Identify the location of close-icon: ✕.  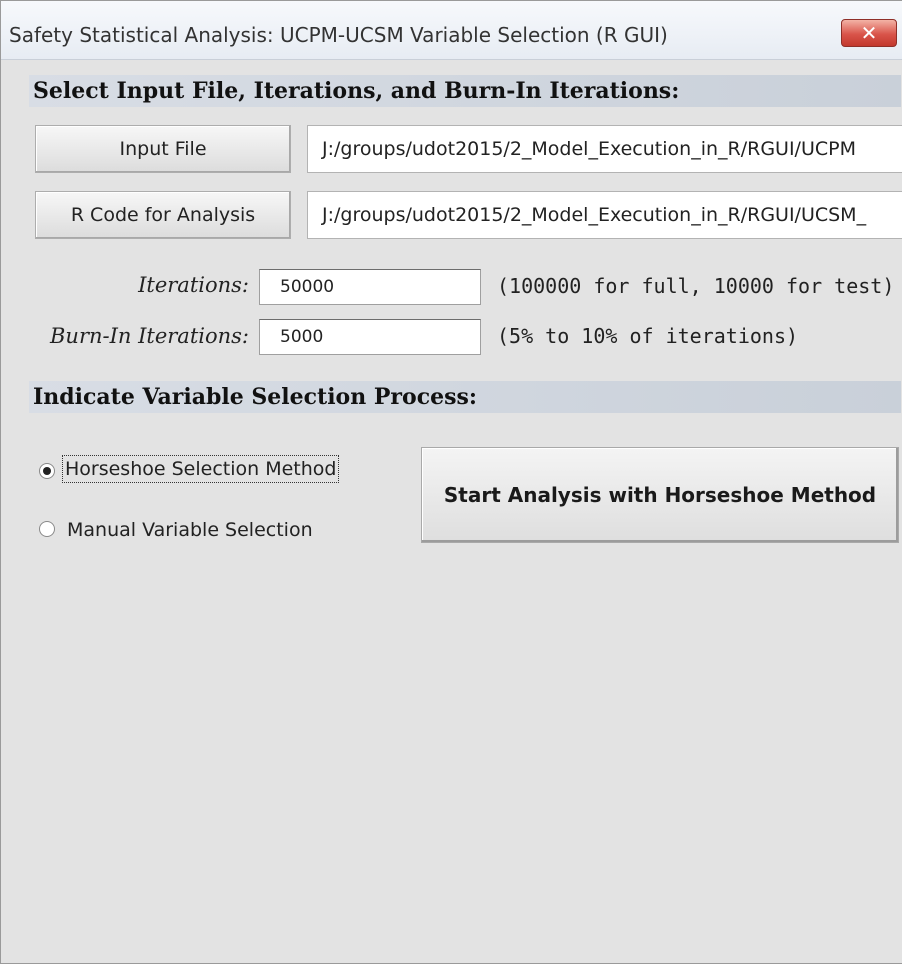
(869, 33).